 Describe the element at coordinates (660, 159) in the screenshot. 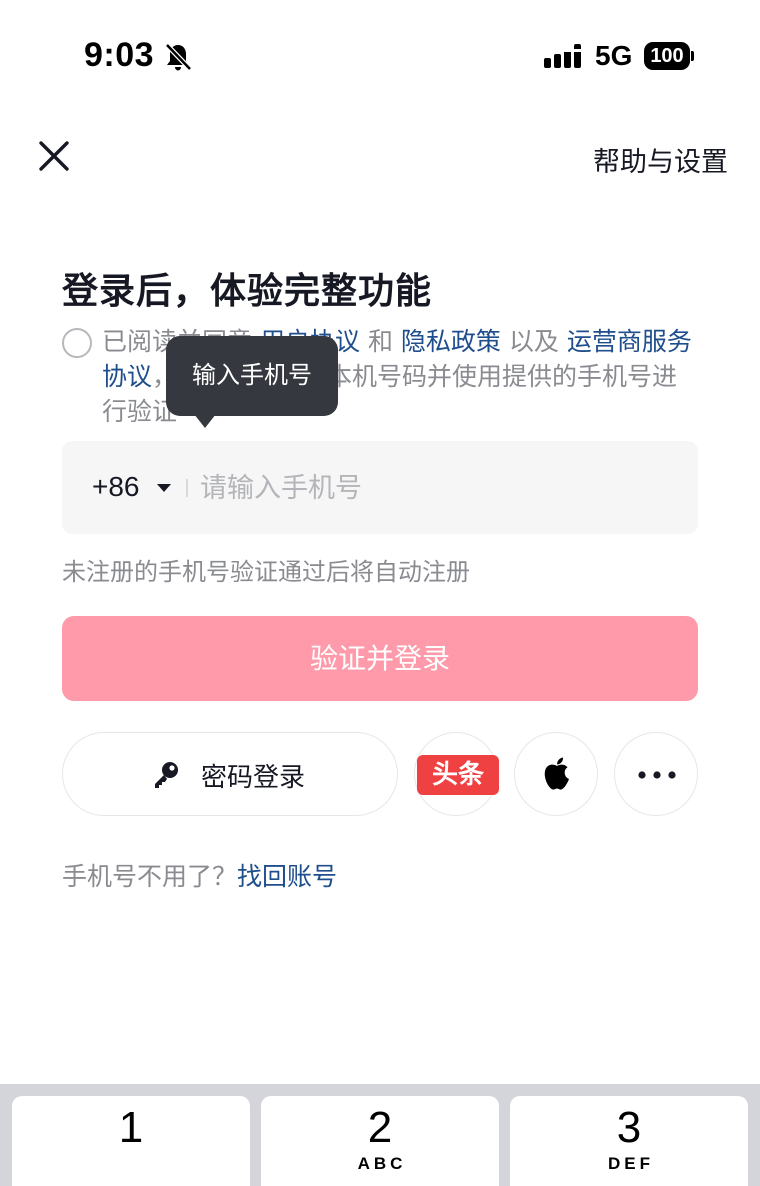

I see `help-settings-link: 帮助与设置` at that location.